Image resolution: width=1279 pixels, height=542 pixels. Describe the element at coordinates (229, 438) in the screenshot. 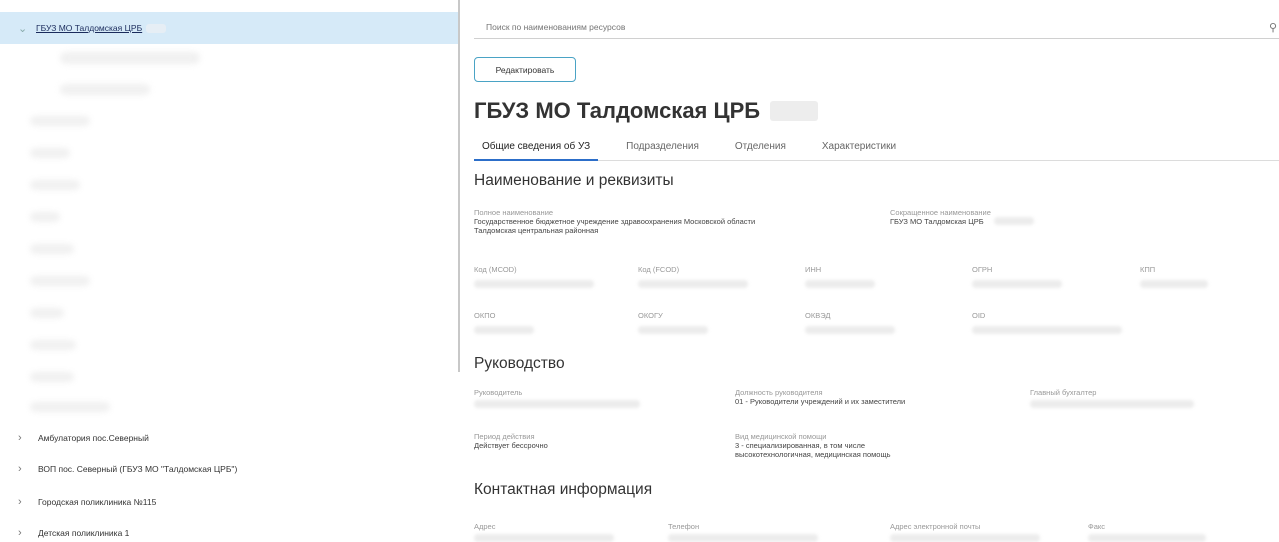

I see `tree-item: › Амбулатория пос.Северный` at that location.